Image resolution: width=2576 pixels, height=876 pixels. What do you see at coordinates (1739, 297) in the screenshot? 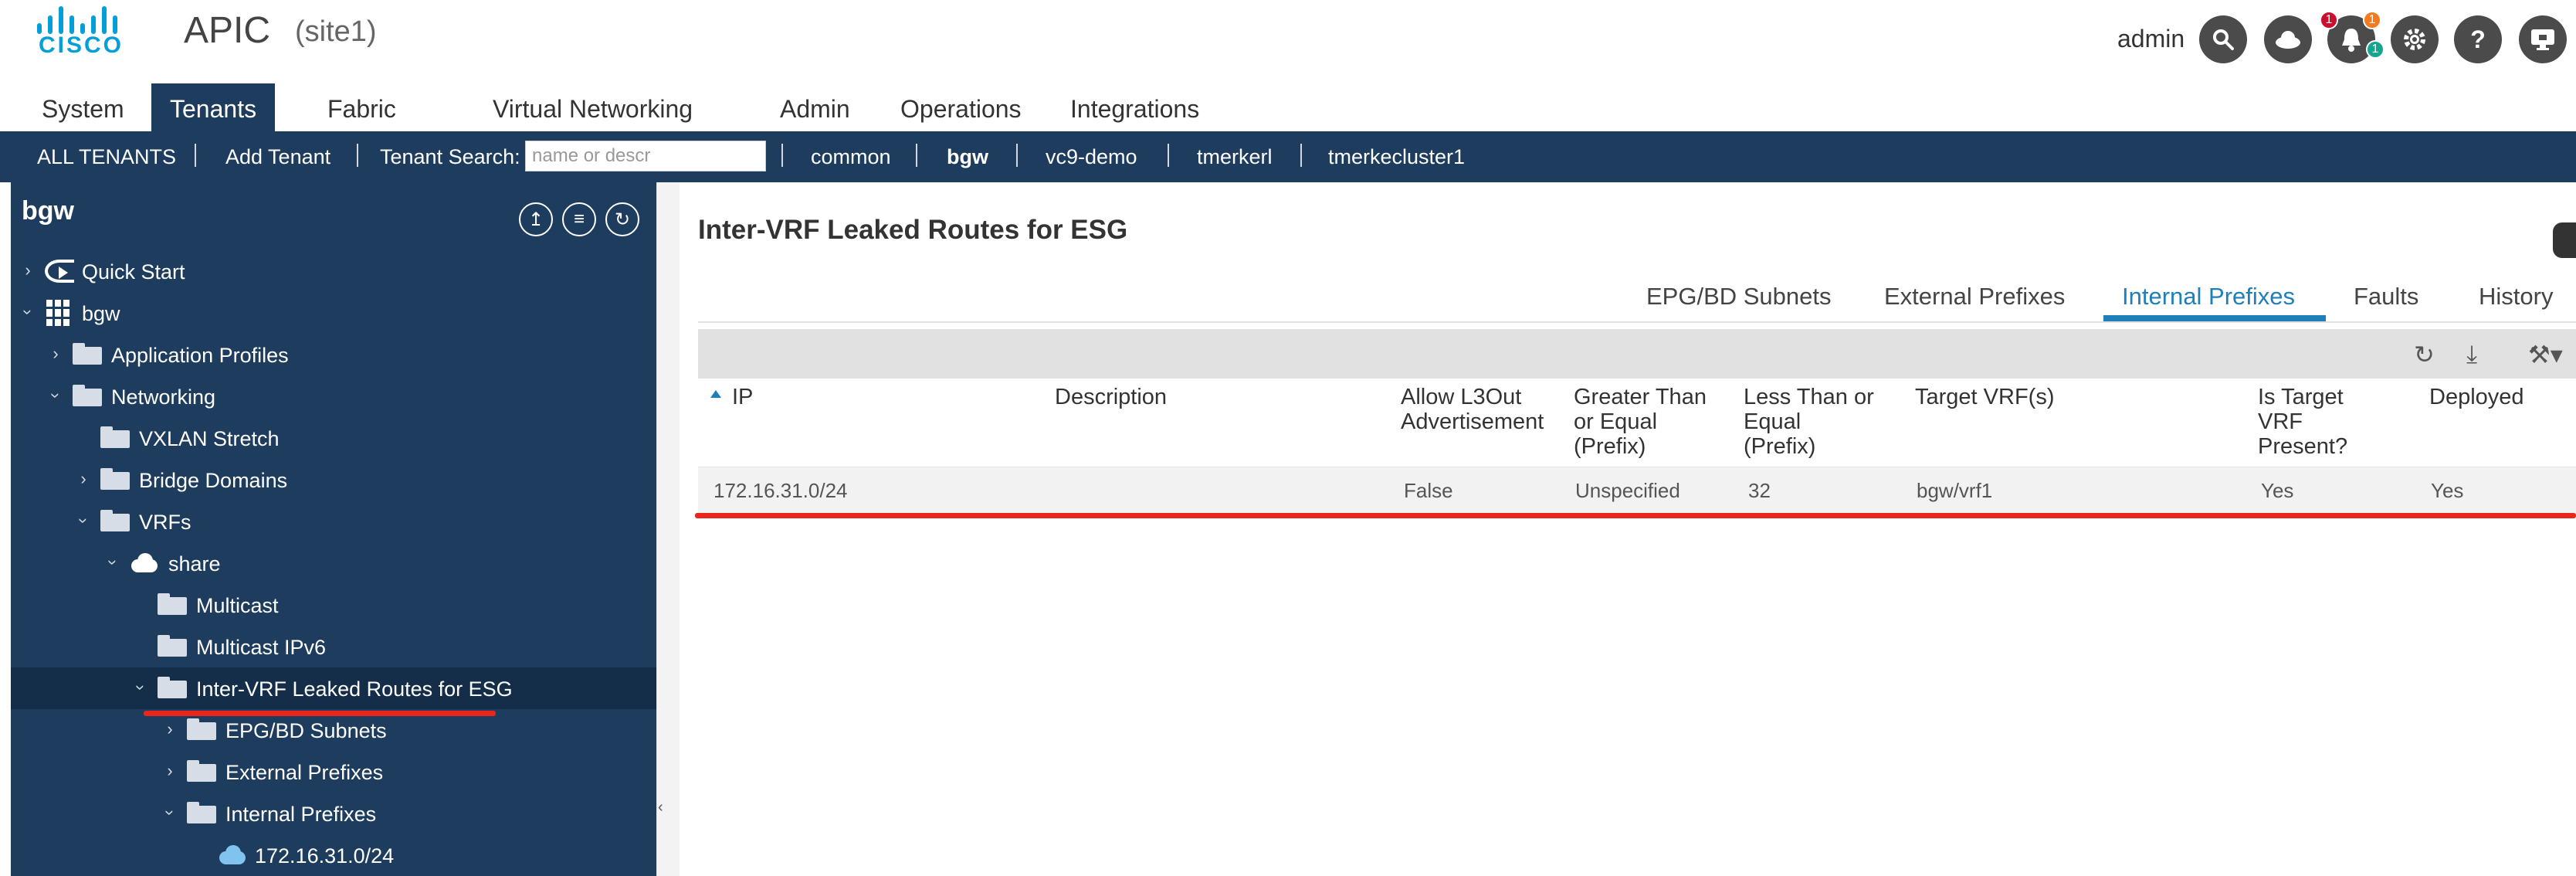
I see `subtab-epg-bd-subnets: EPG/BD Subnets` at bounding box center [1739, 297].